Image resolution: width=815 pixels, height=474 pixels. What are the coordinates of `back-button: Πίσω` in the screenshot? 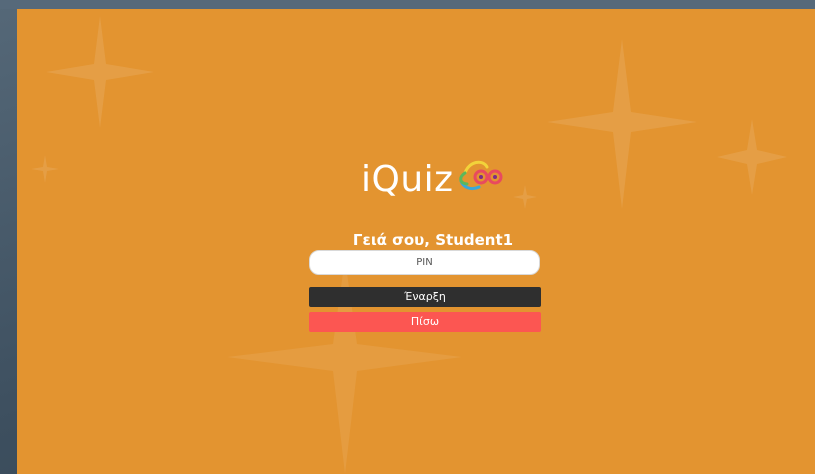 It's located at (425, 322).